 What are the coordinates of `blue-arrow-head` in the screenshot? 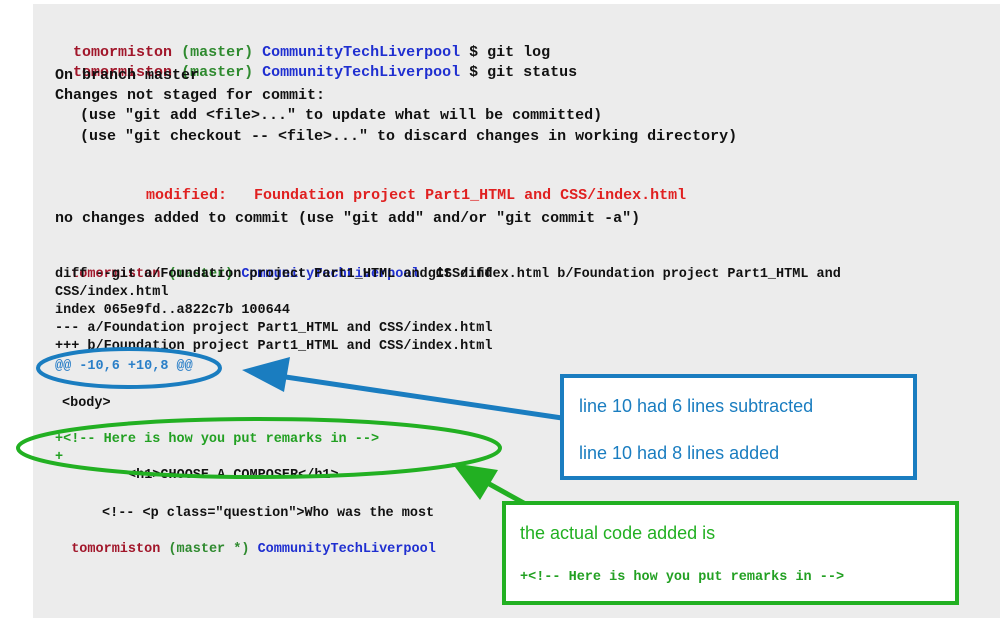 It's located at (266, 374).